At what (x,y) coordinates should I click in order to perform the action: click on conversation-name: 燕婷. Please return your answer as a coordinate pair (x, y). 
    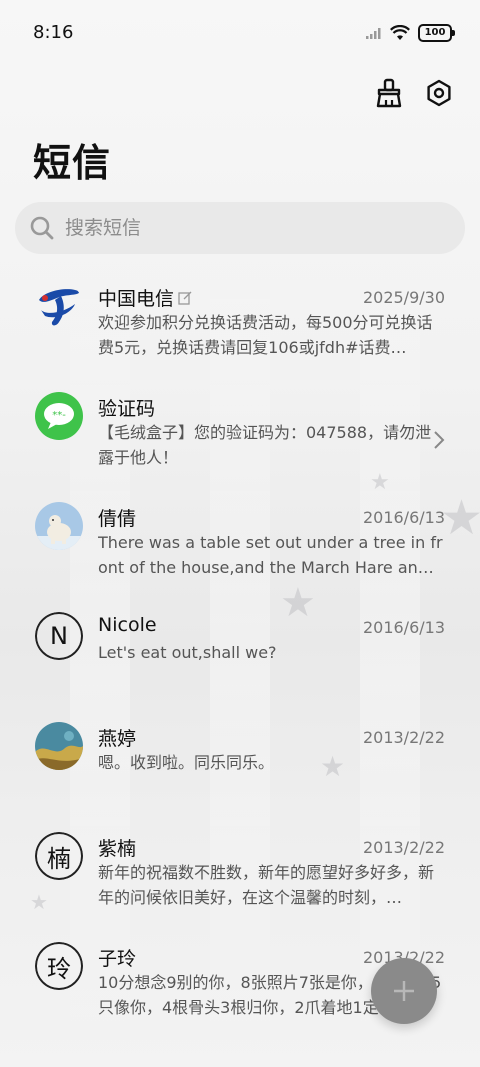
    Looking at the image, I should click on (117, 737).